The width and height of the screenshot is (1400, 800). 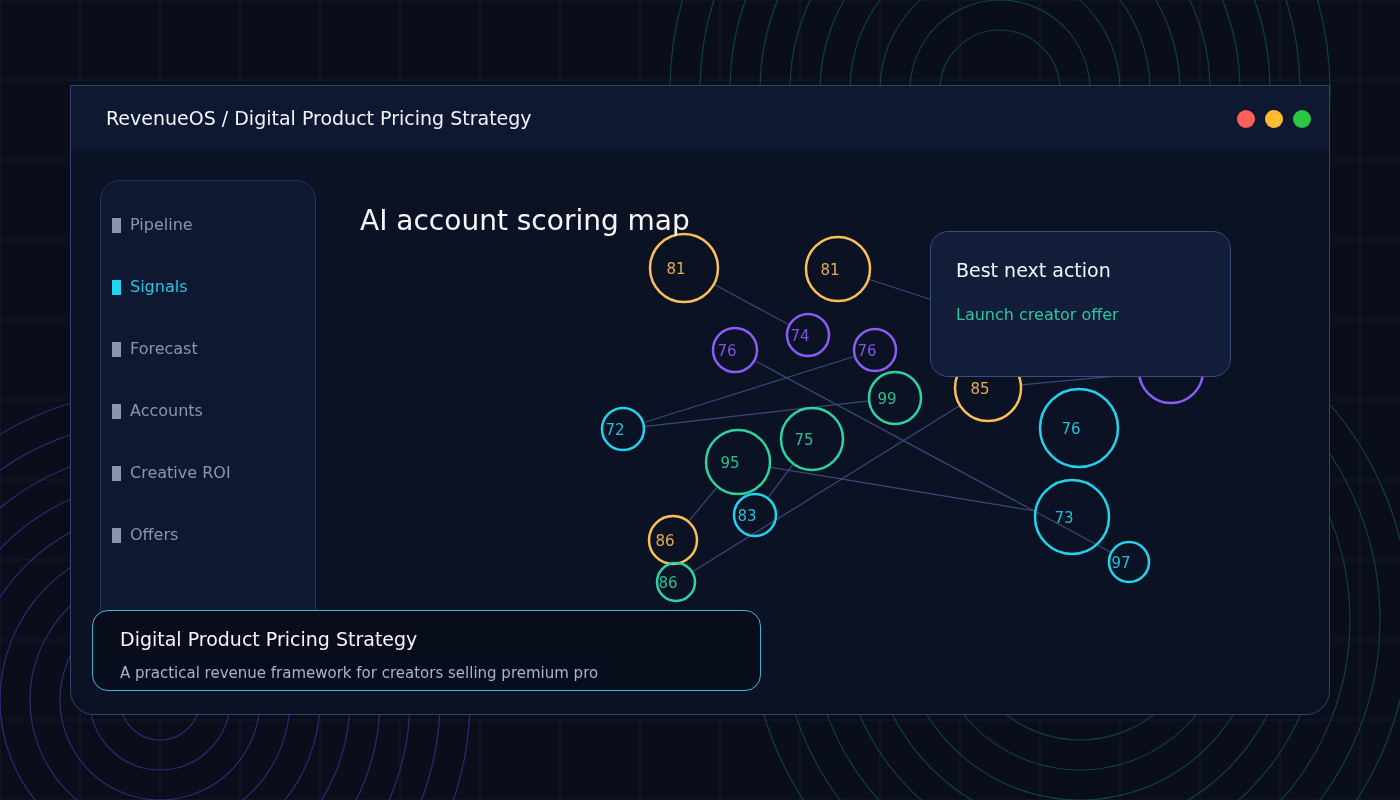 What do you see at coordinates (213, 411) in the screenshot?
I see `sidebar-item: Accounts` at bounding box center [213, 411].